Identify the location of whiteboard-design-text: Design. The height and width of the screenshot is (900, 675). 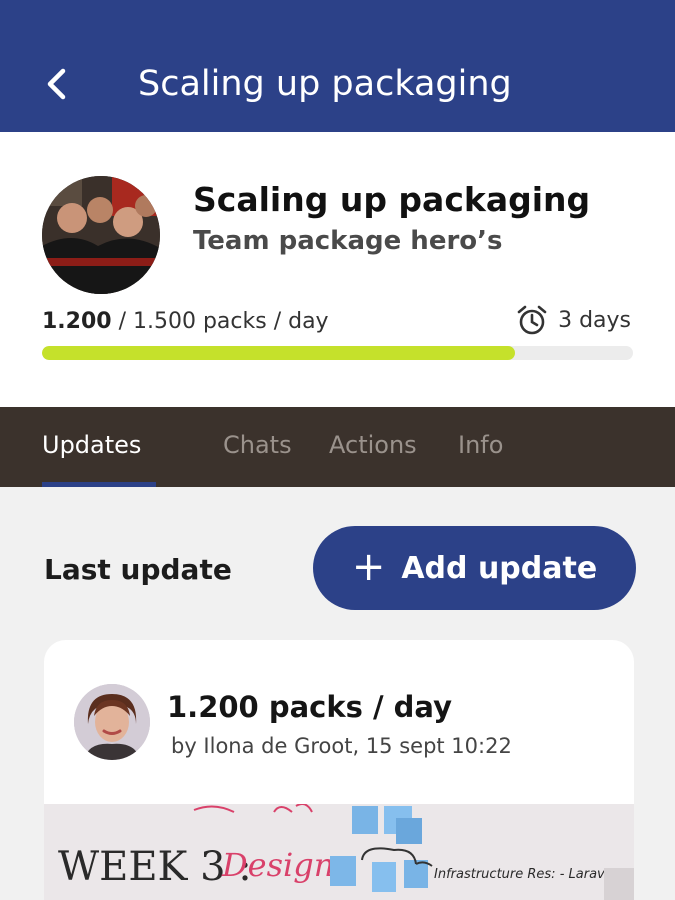
(277, 865).